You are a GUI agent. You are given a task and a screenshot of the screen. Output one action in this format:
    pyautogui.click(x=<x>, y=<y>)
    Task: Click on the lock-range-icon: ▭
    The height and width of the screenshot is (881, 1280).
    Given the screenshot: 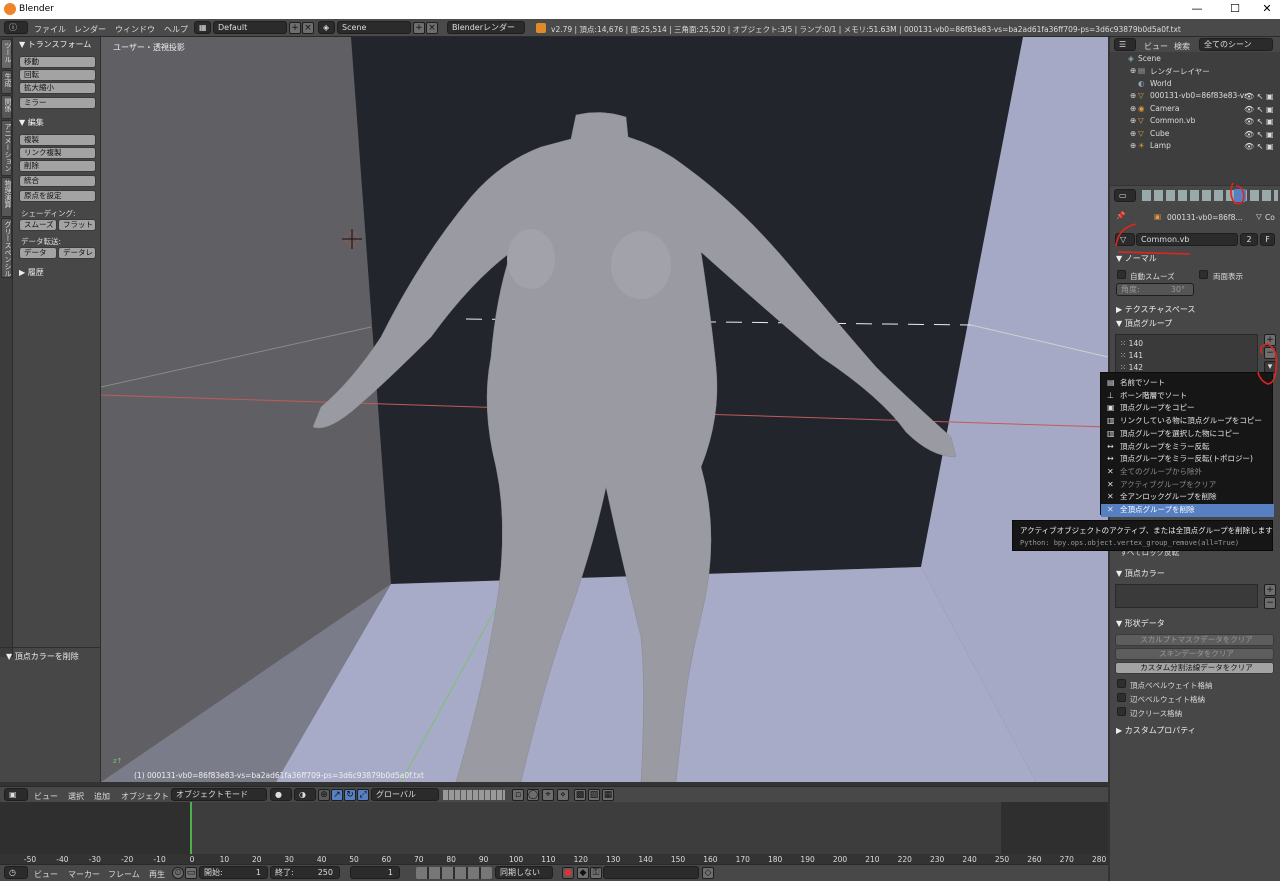 What is the action you would take?
    pyautogui.click(x=191, y=873)
    